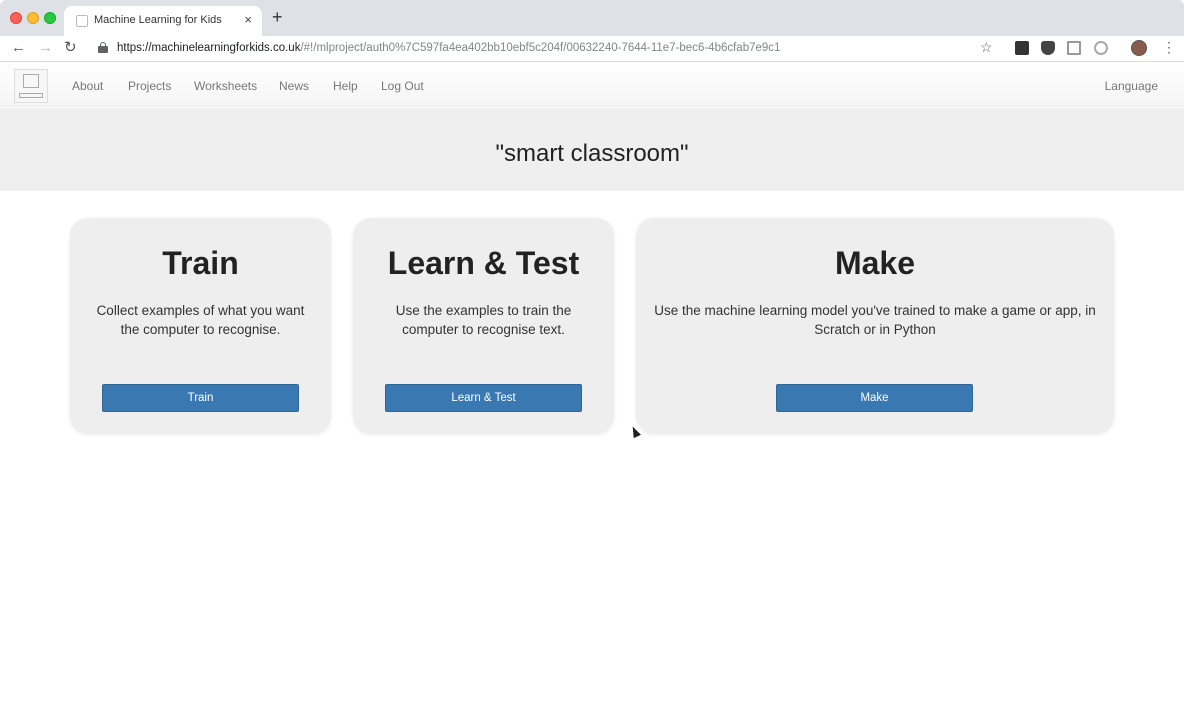  What do you see at coordinates (209, 48) in the screenshot?
I see `url-host: https://machinelearningforkids.co.uk` at bounding box center [209, 48].